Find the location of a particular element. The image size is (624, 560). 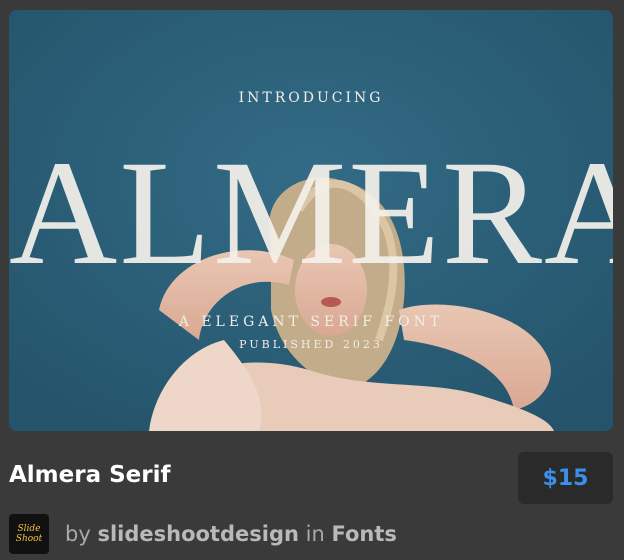

avatar-text-line2: Shoot is located at coordinates (29, 539).